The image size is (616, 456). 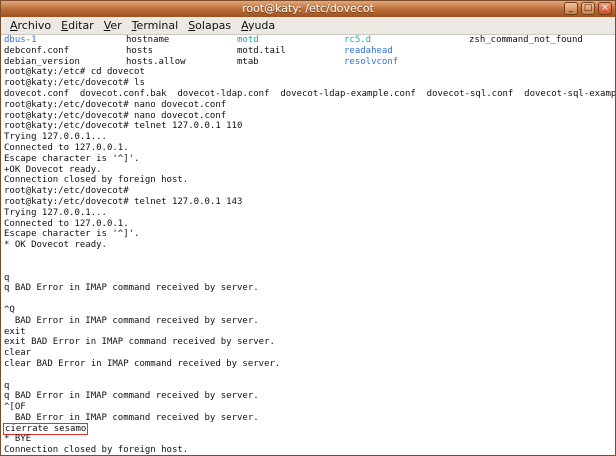 I want to click on menu-label: er, so click(x=116, y=25).